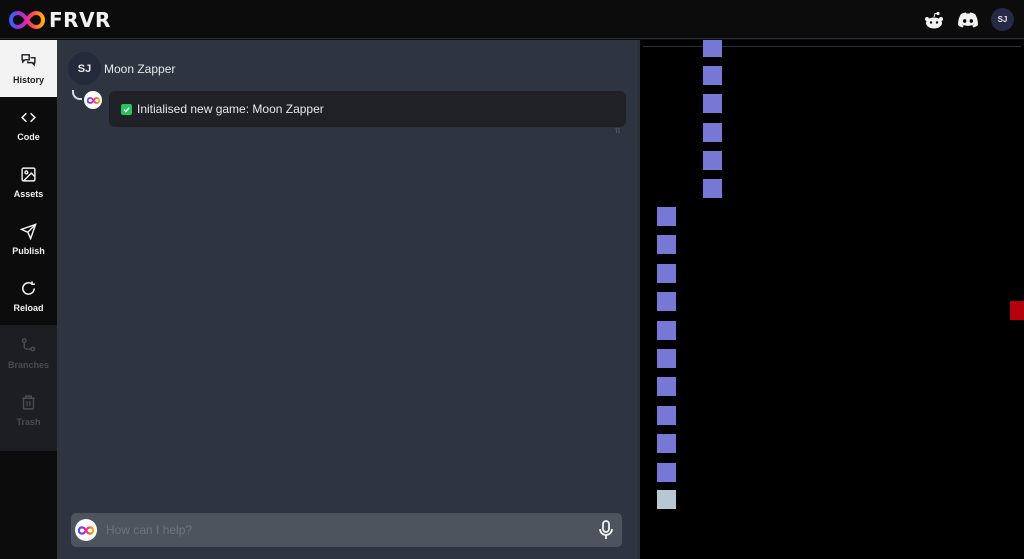  Describe the element at coordinates (28, 251) in the screenshot. I see `sidebar-item-label: Publish` at that location.